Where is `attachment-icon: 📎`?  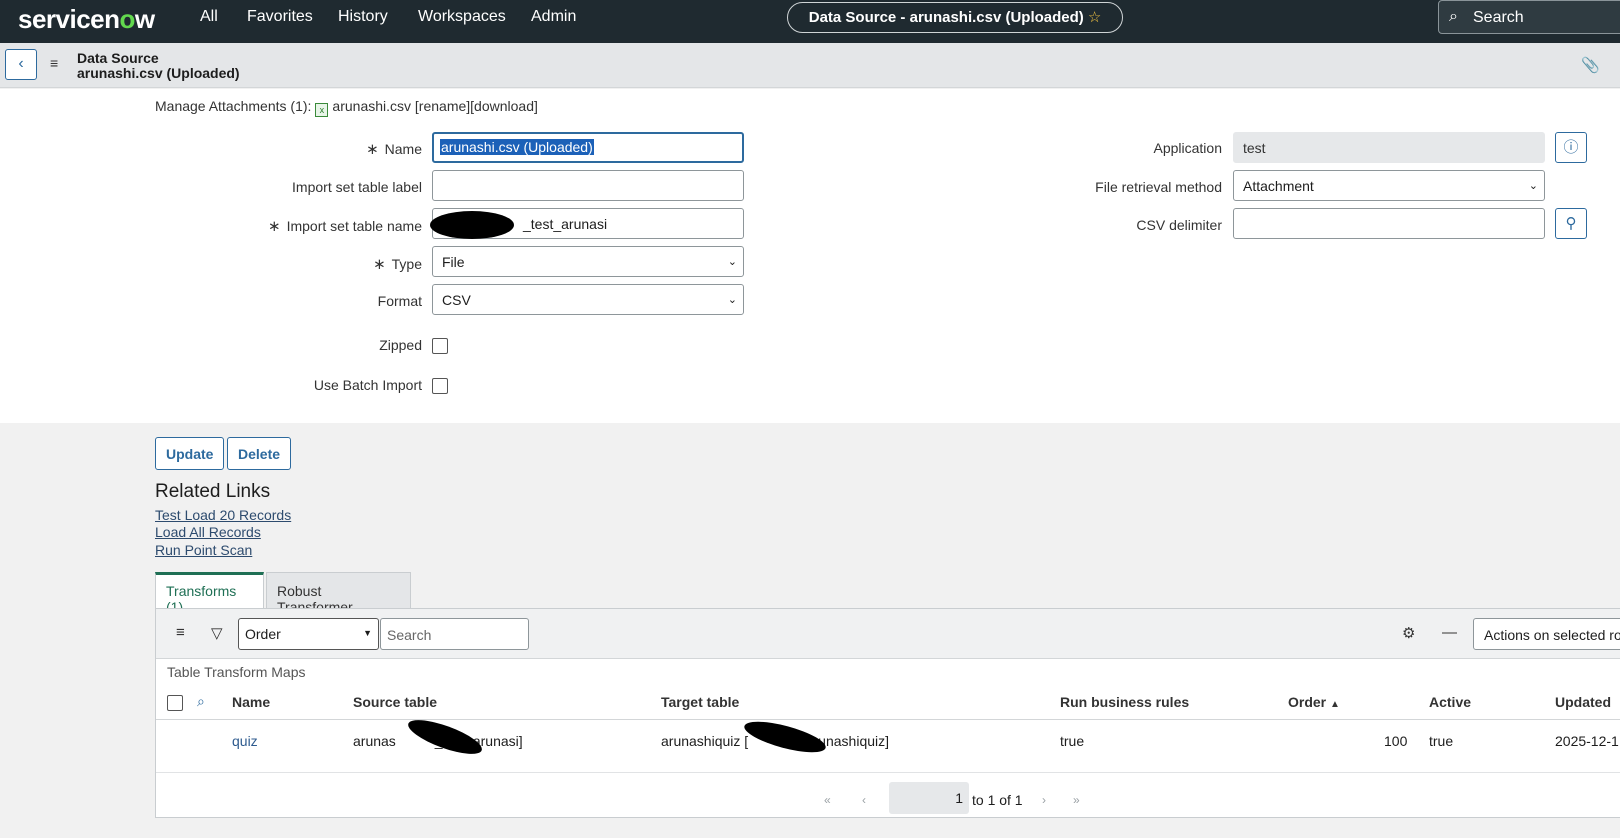
attachment-icon: 📎 is located at coordinates (1590, 65).